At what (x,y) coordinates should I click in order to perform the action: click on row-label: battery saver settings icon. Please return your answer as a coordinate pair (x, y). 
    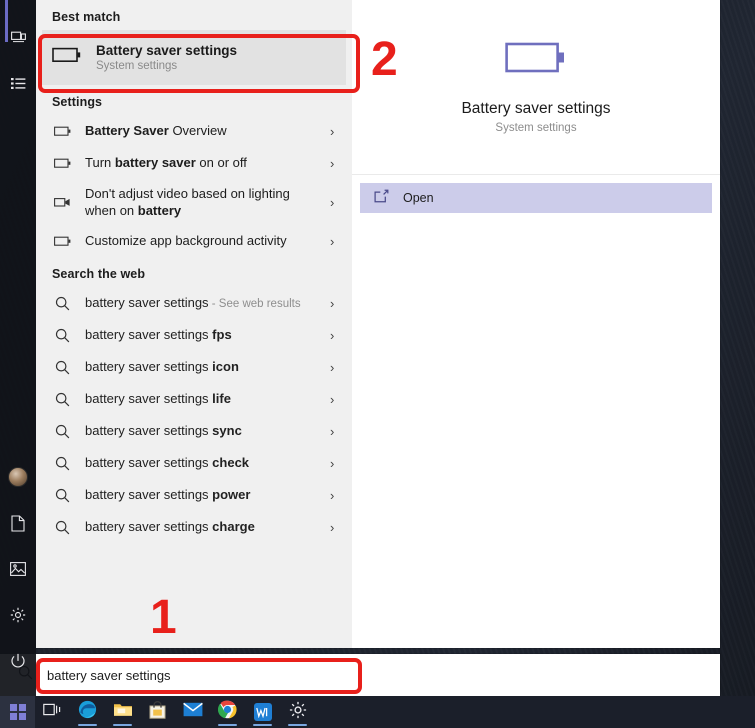
    Looking at the image, I should click on (162, 367).